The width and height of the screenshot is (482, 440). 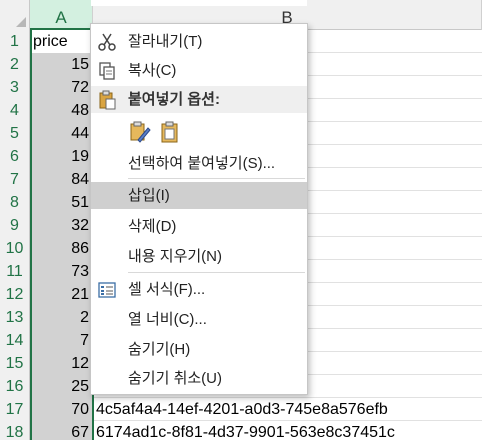 I want to click on cell-a: 51, so click(x=61, y=202).